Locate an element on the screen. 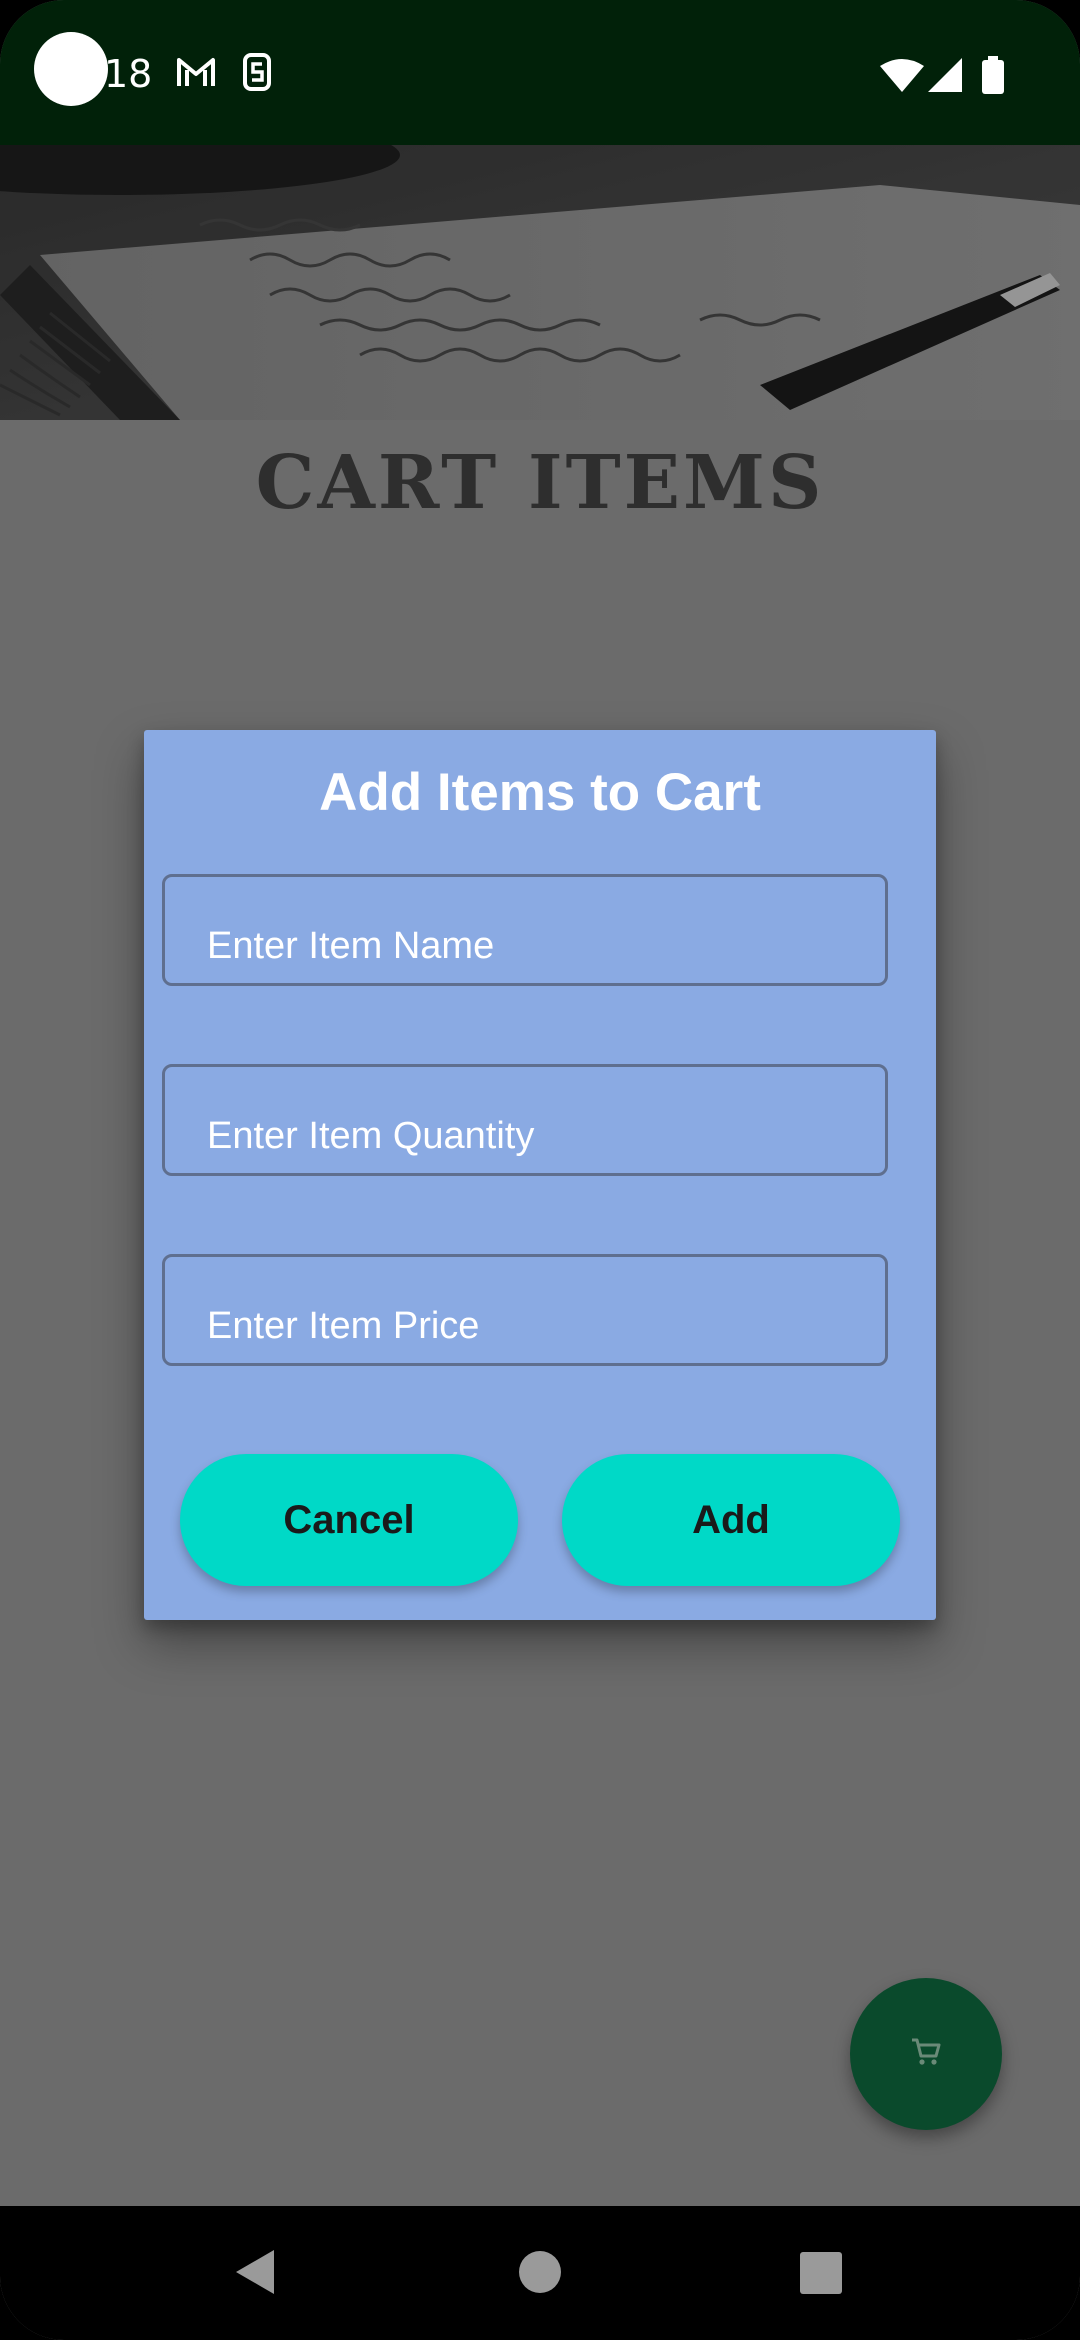  navigation-bar is located at coordinates (540, 2273).